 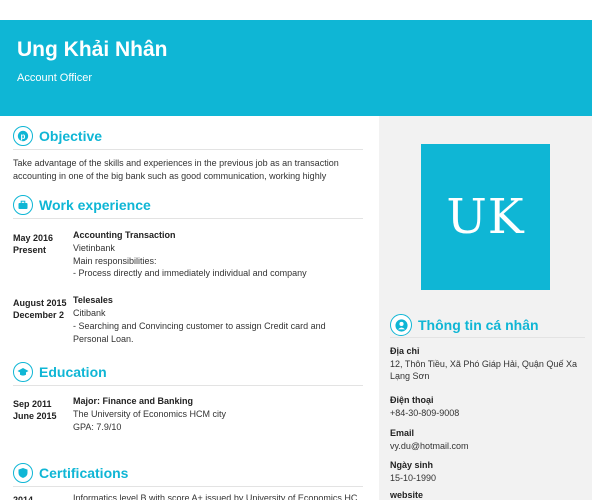 I want to click on graduation-cap-icon, so click(x=23, y=372).